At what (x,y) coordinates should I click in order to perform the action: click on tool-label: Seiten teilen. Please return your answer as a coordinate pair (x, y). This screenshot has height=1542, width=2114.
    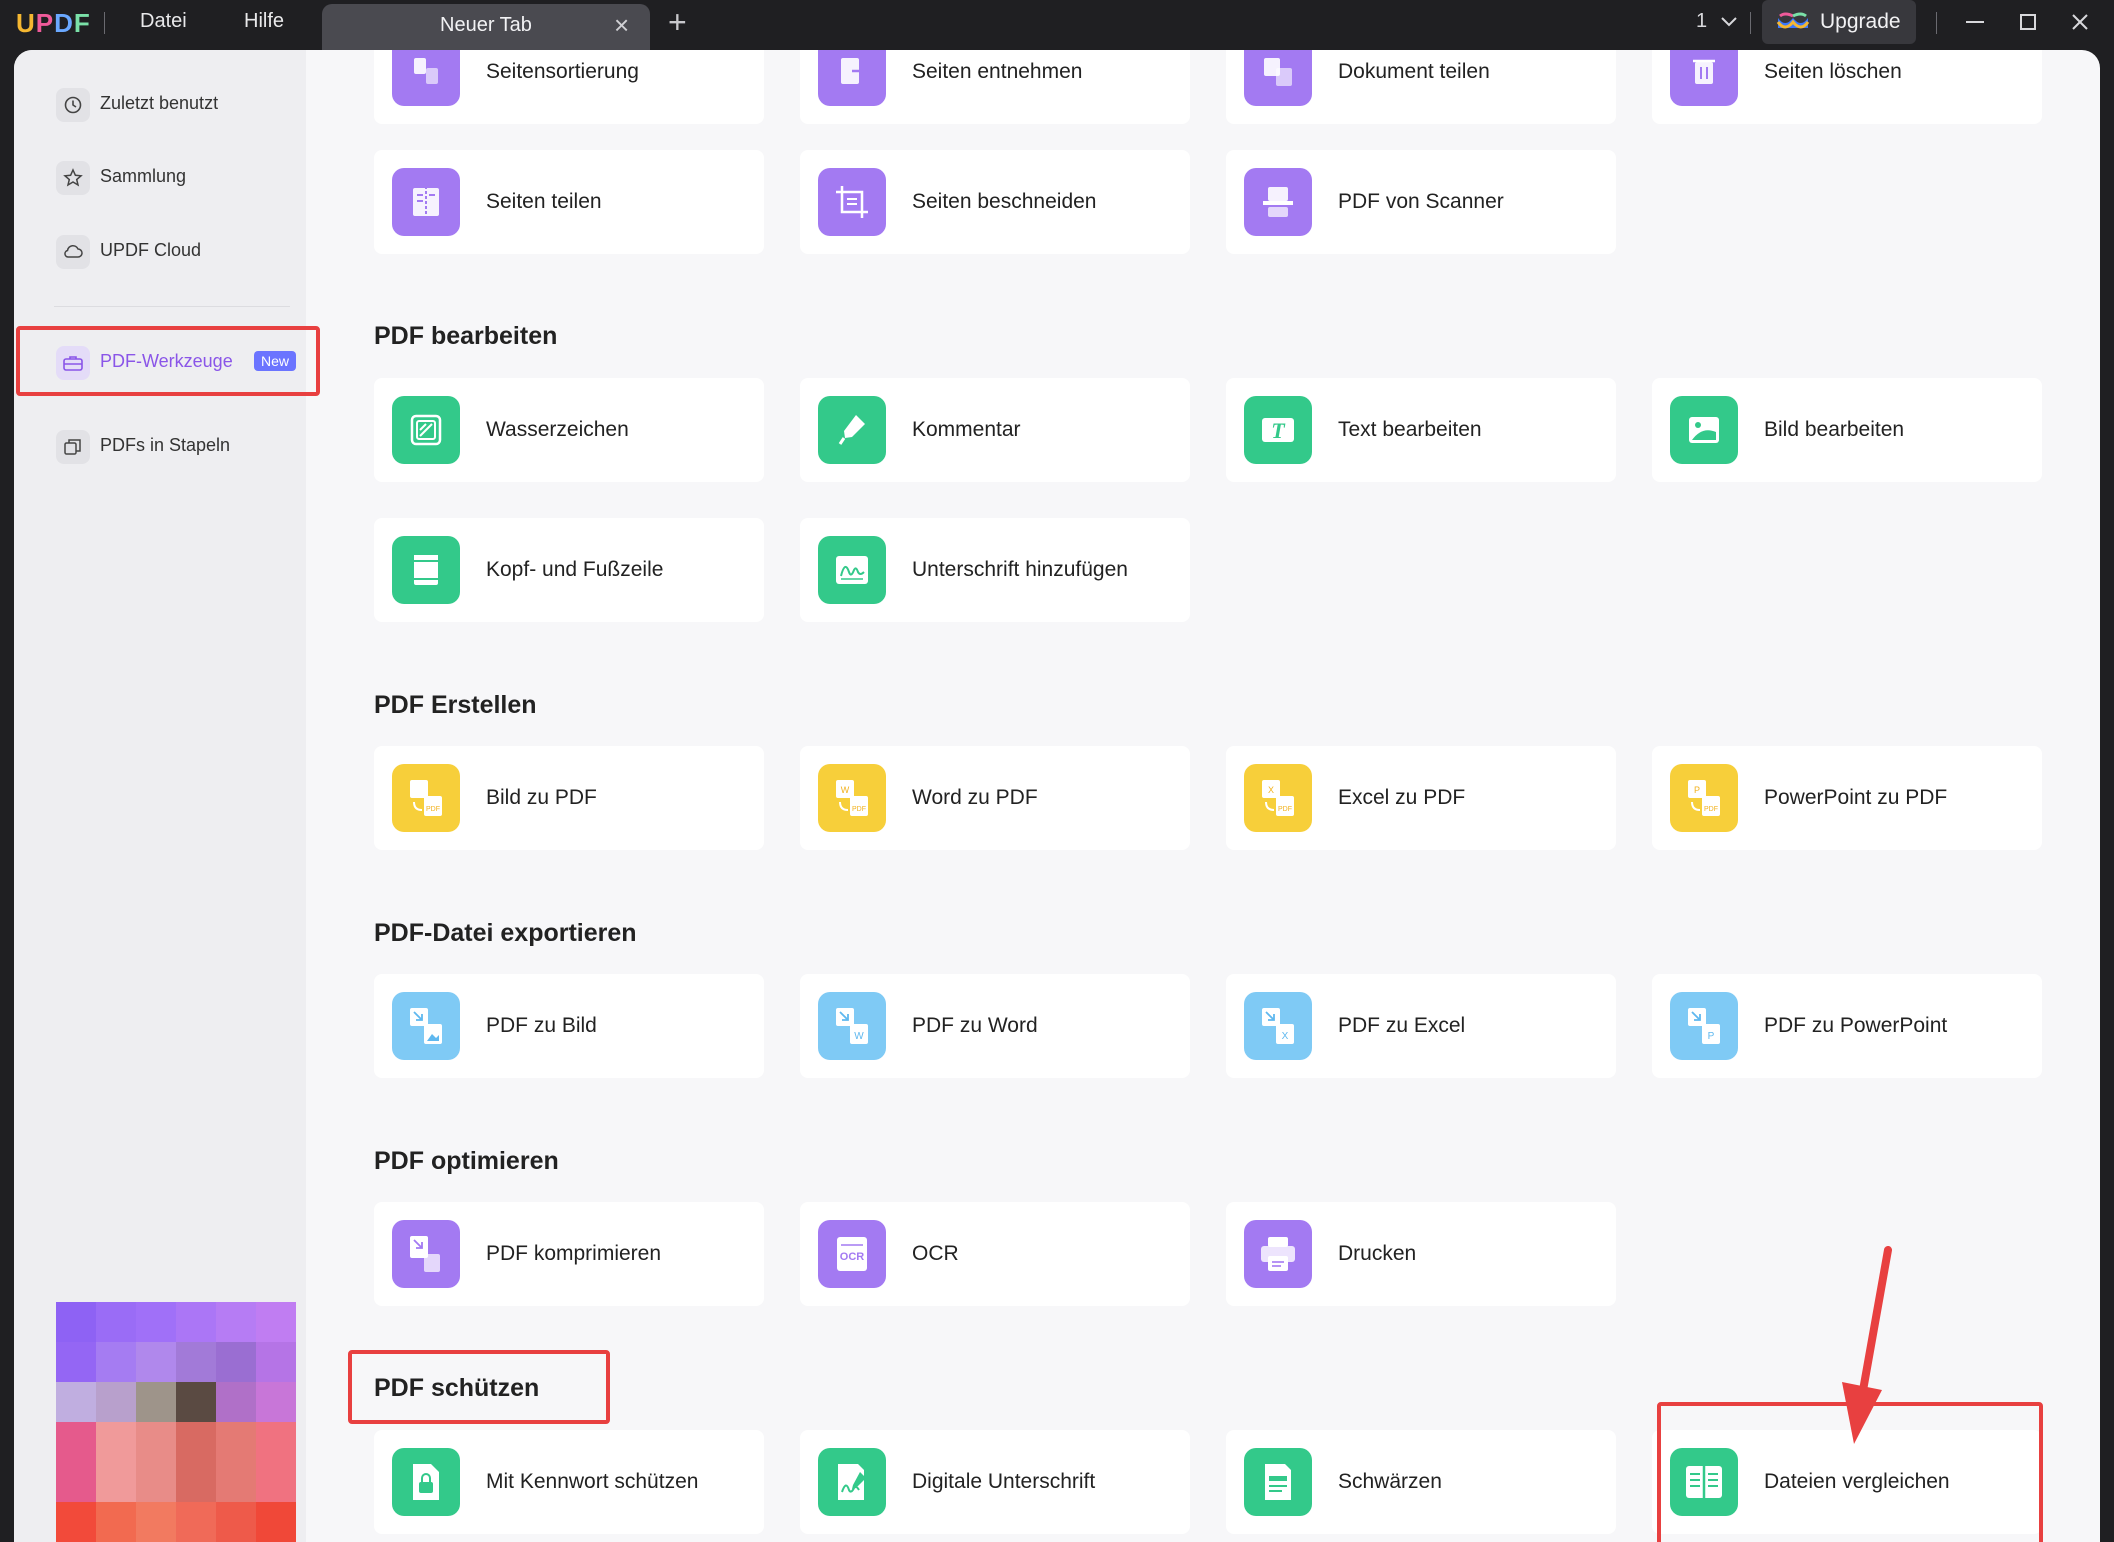
    Looking at the image, I should click on (544, 201).